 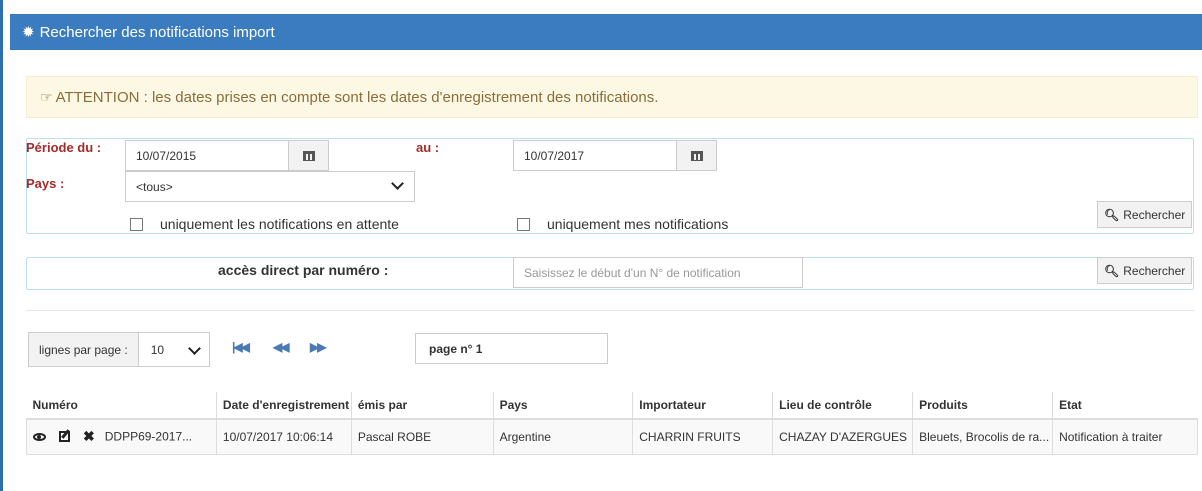 I want to click on gear-icon: ✹, so click(x=28, y=32).